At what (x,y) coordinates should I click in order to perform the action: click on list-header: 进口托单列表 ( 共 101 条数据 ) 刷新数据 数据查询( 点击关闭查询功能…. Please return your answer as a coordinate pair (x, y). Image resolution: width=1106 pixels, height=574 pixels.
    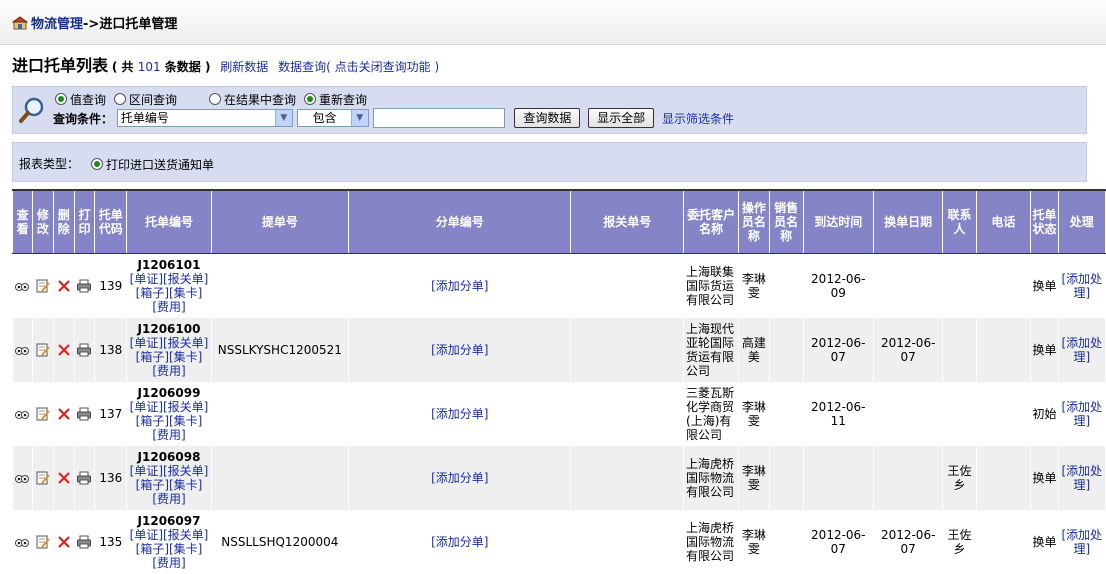
    Looking at the image, I should click on (225, 64).